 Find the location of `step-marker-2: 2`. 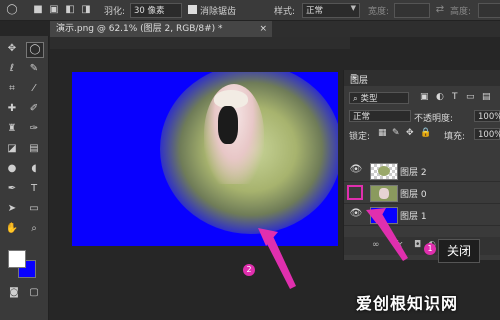

step-marker-2: 2 is located at coordinates (249, 270).